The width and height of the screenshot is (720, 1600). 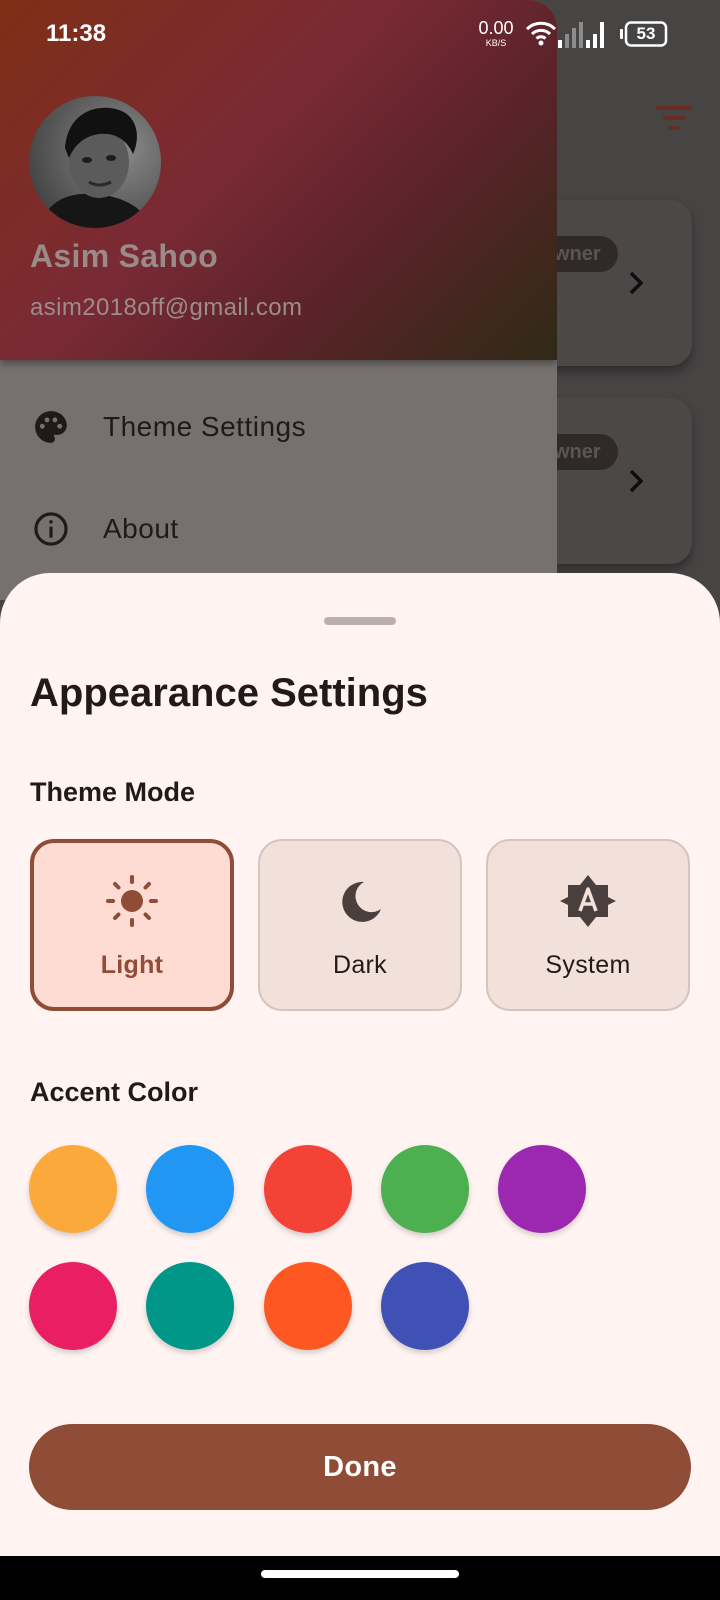 I want to click on theme-mode-light-option: Light, so click(x=132, y=925).